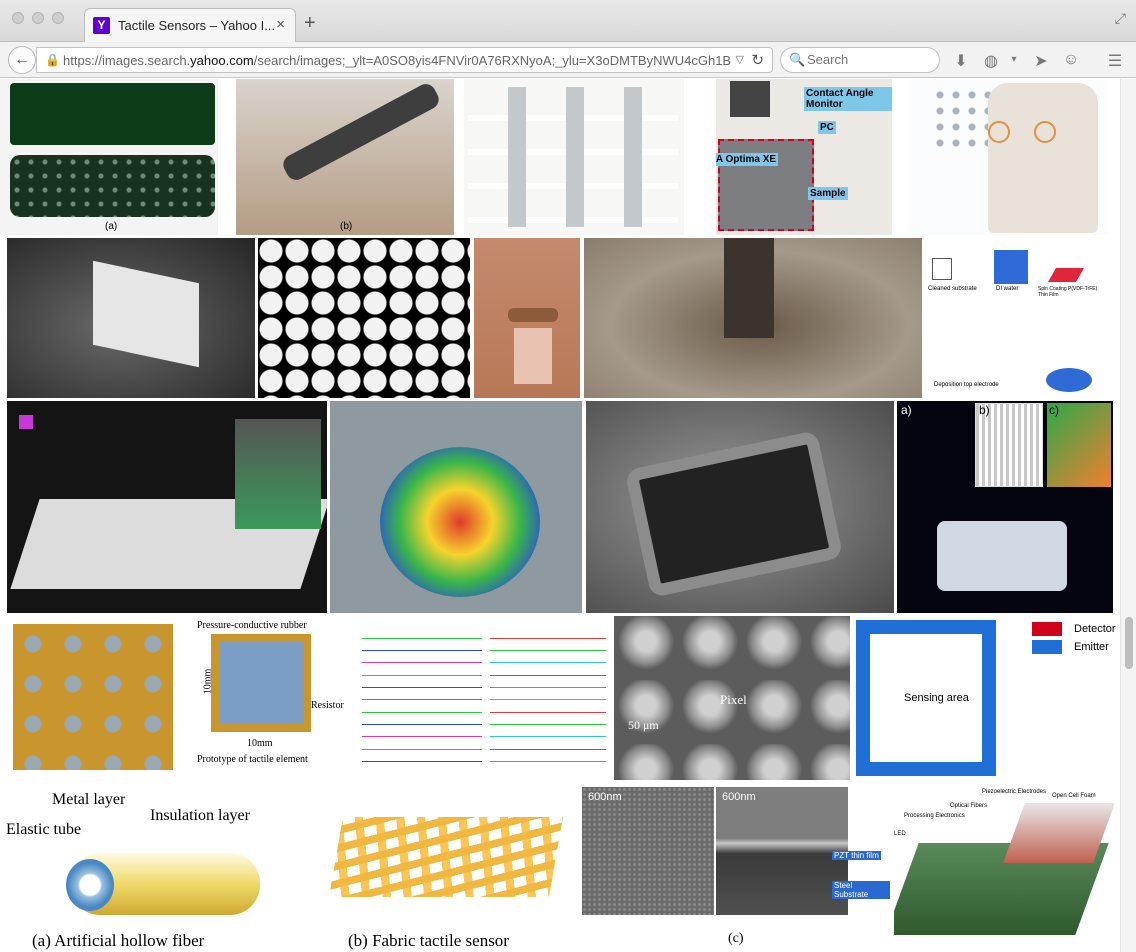 The width and height of the screenshot is (1136, 952). Describe the element at coordinates (991, 61) in the screenshot. I see `globe-icon: ◍` at that location.